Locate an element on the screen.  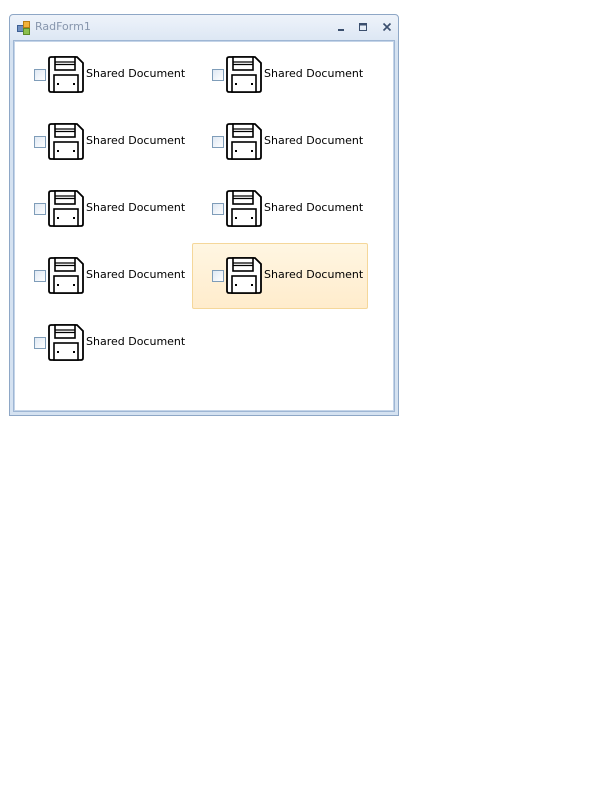
list-item-4: Shared Document is located at coordinates (280, 142).